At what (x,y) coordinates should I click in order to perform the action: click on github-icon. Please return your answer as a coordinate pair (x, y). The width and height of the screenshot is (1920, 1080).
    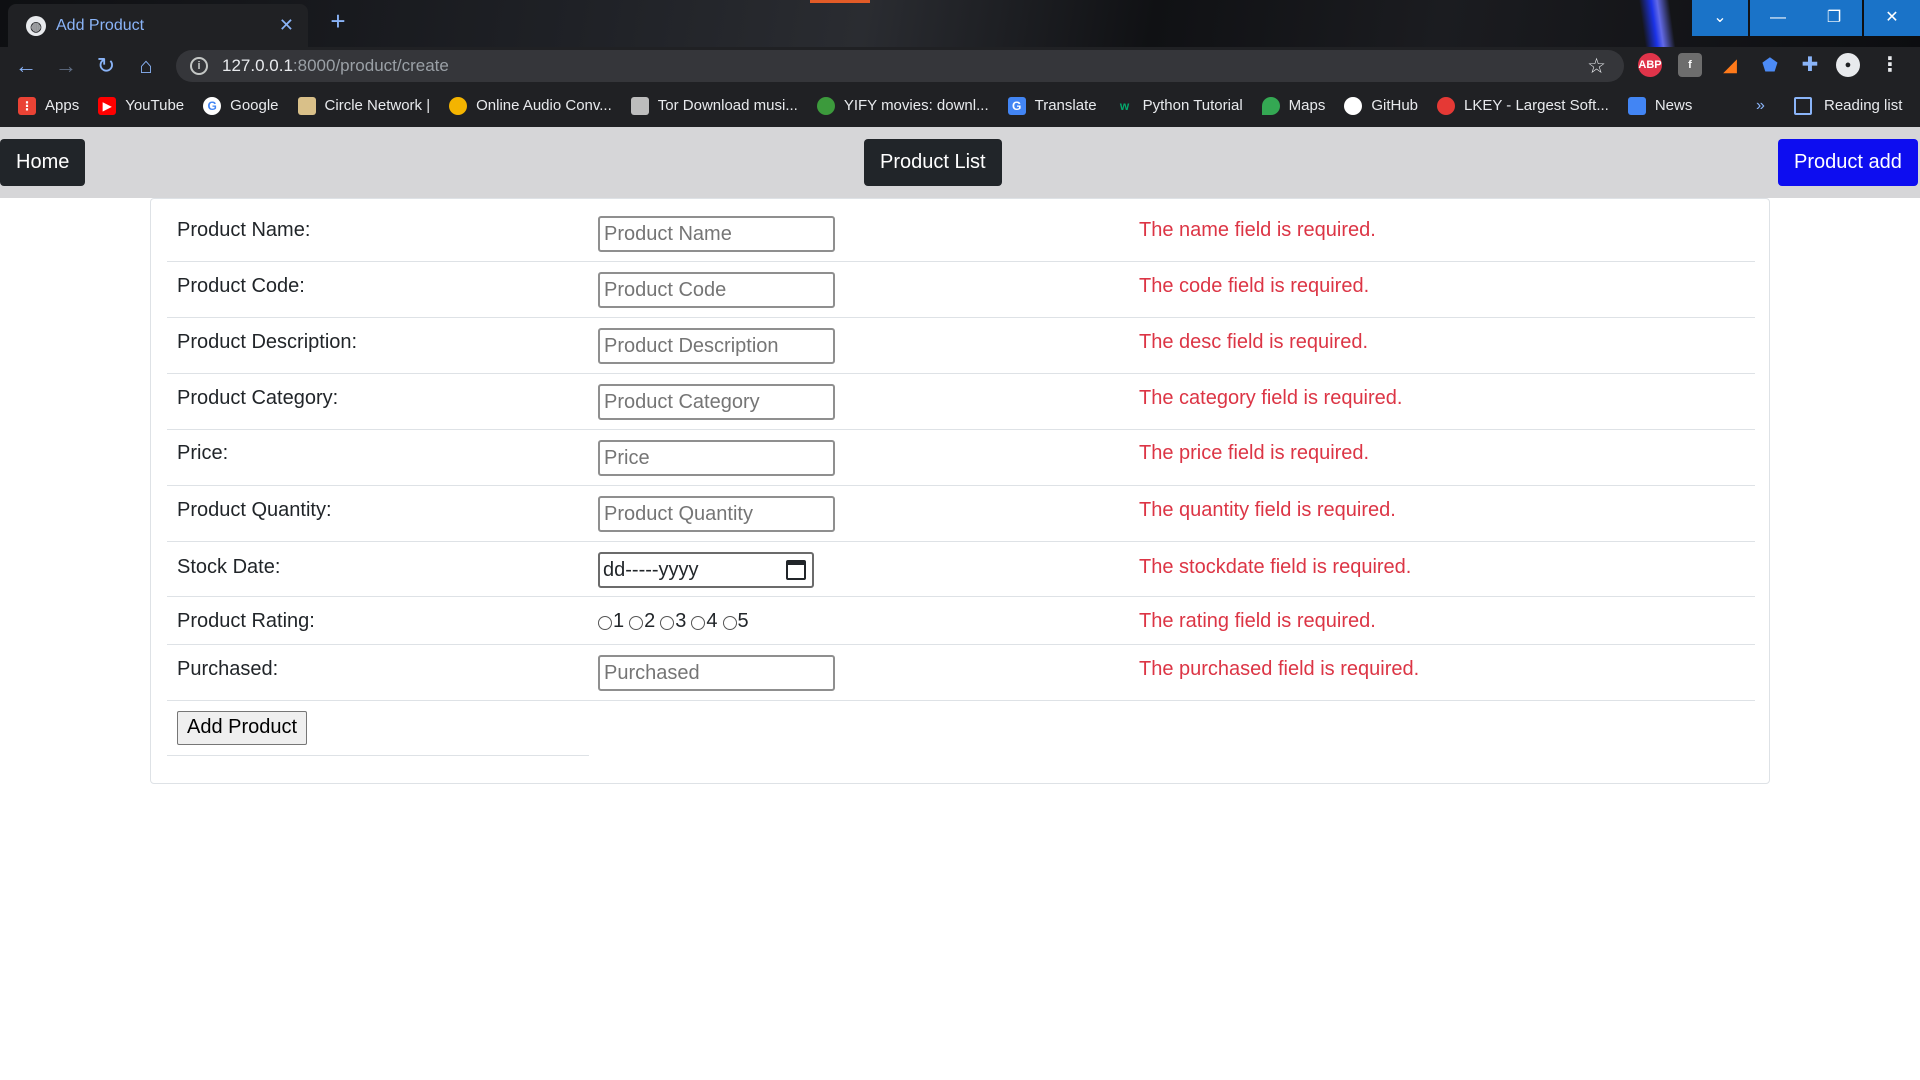
    Looking at the image, I should click on (1353, 105).